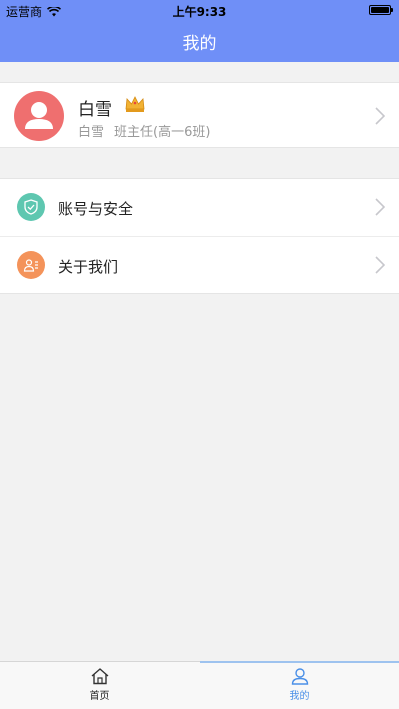 Image resolution: width=399 pixels, height=709 pixels. I want to click on page-title: 我的, so click(199, 44).